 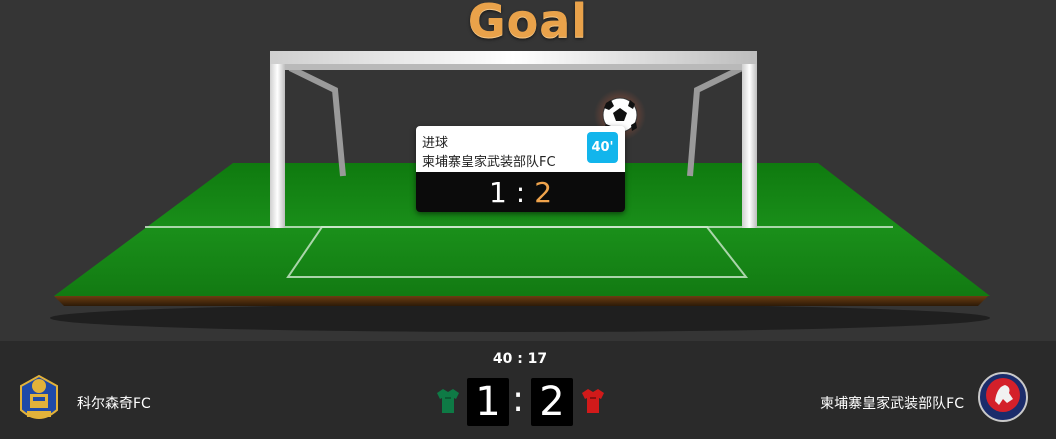 I want to click on event-team-label: 柬埔寨皇家武装部队FC, so click(x=489, y=162).